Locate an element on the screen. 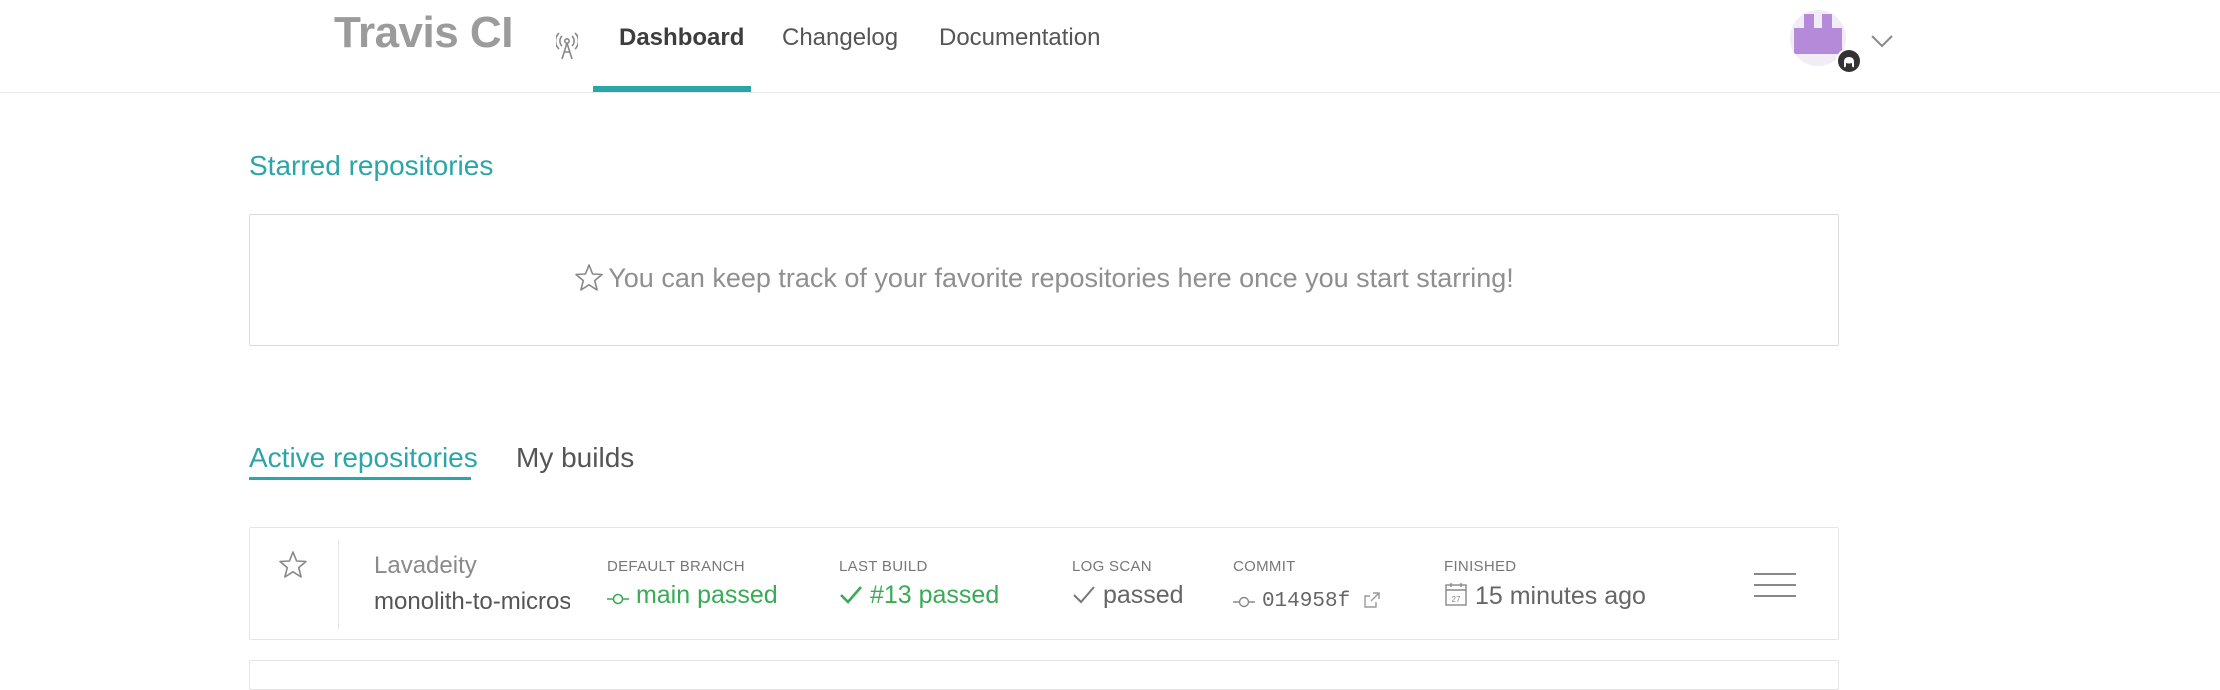  tab-active-indicator is located at coordinates (360, 478).